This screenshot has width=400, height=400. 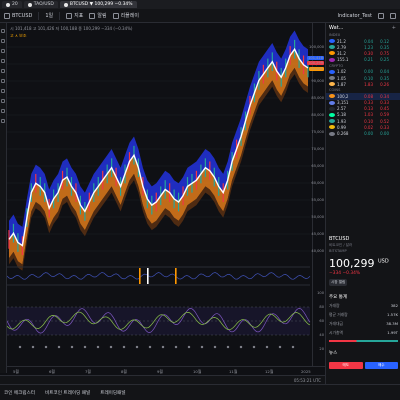 I want to click on crosshair-icon, so click(x=3, y=31).